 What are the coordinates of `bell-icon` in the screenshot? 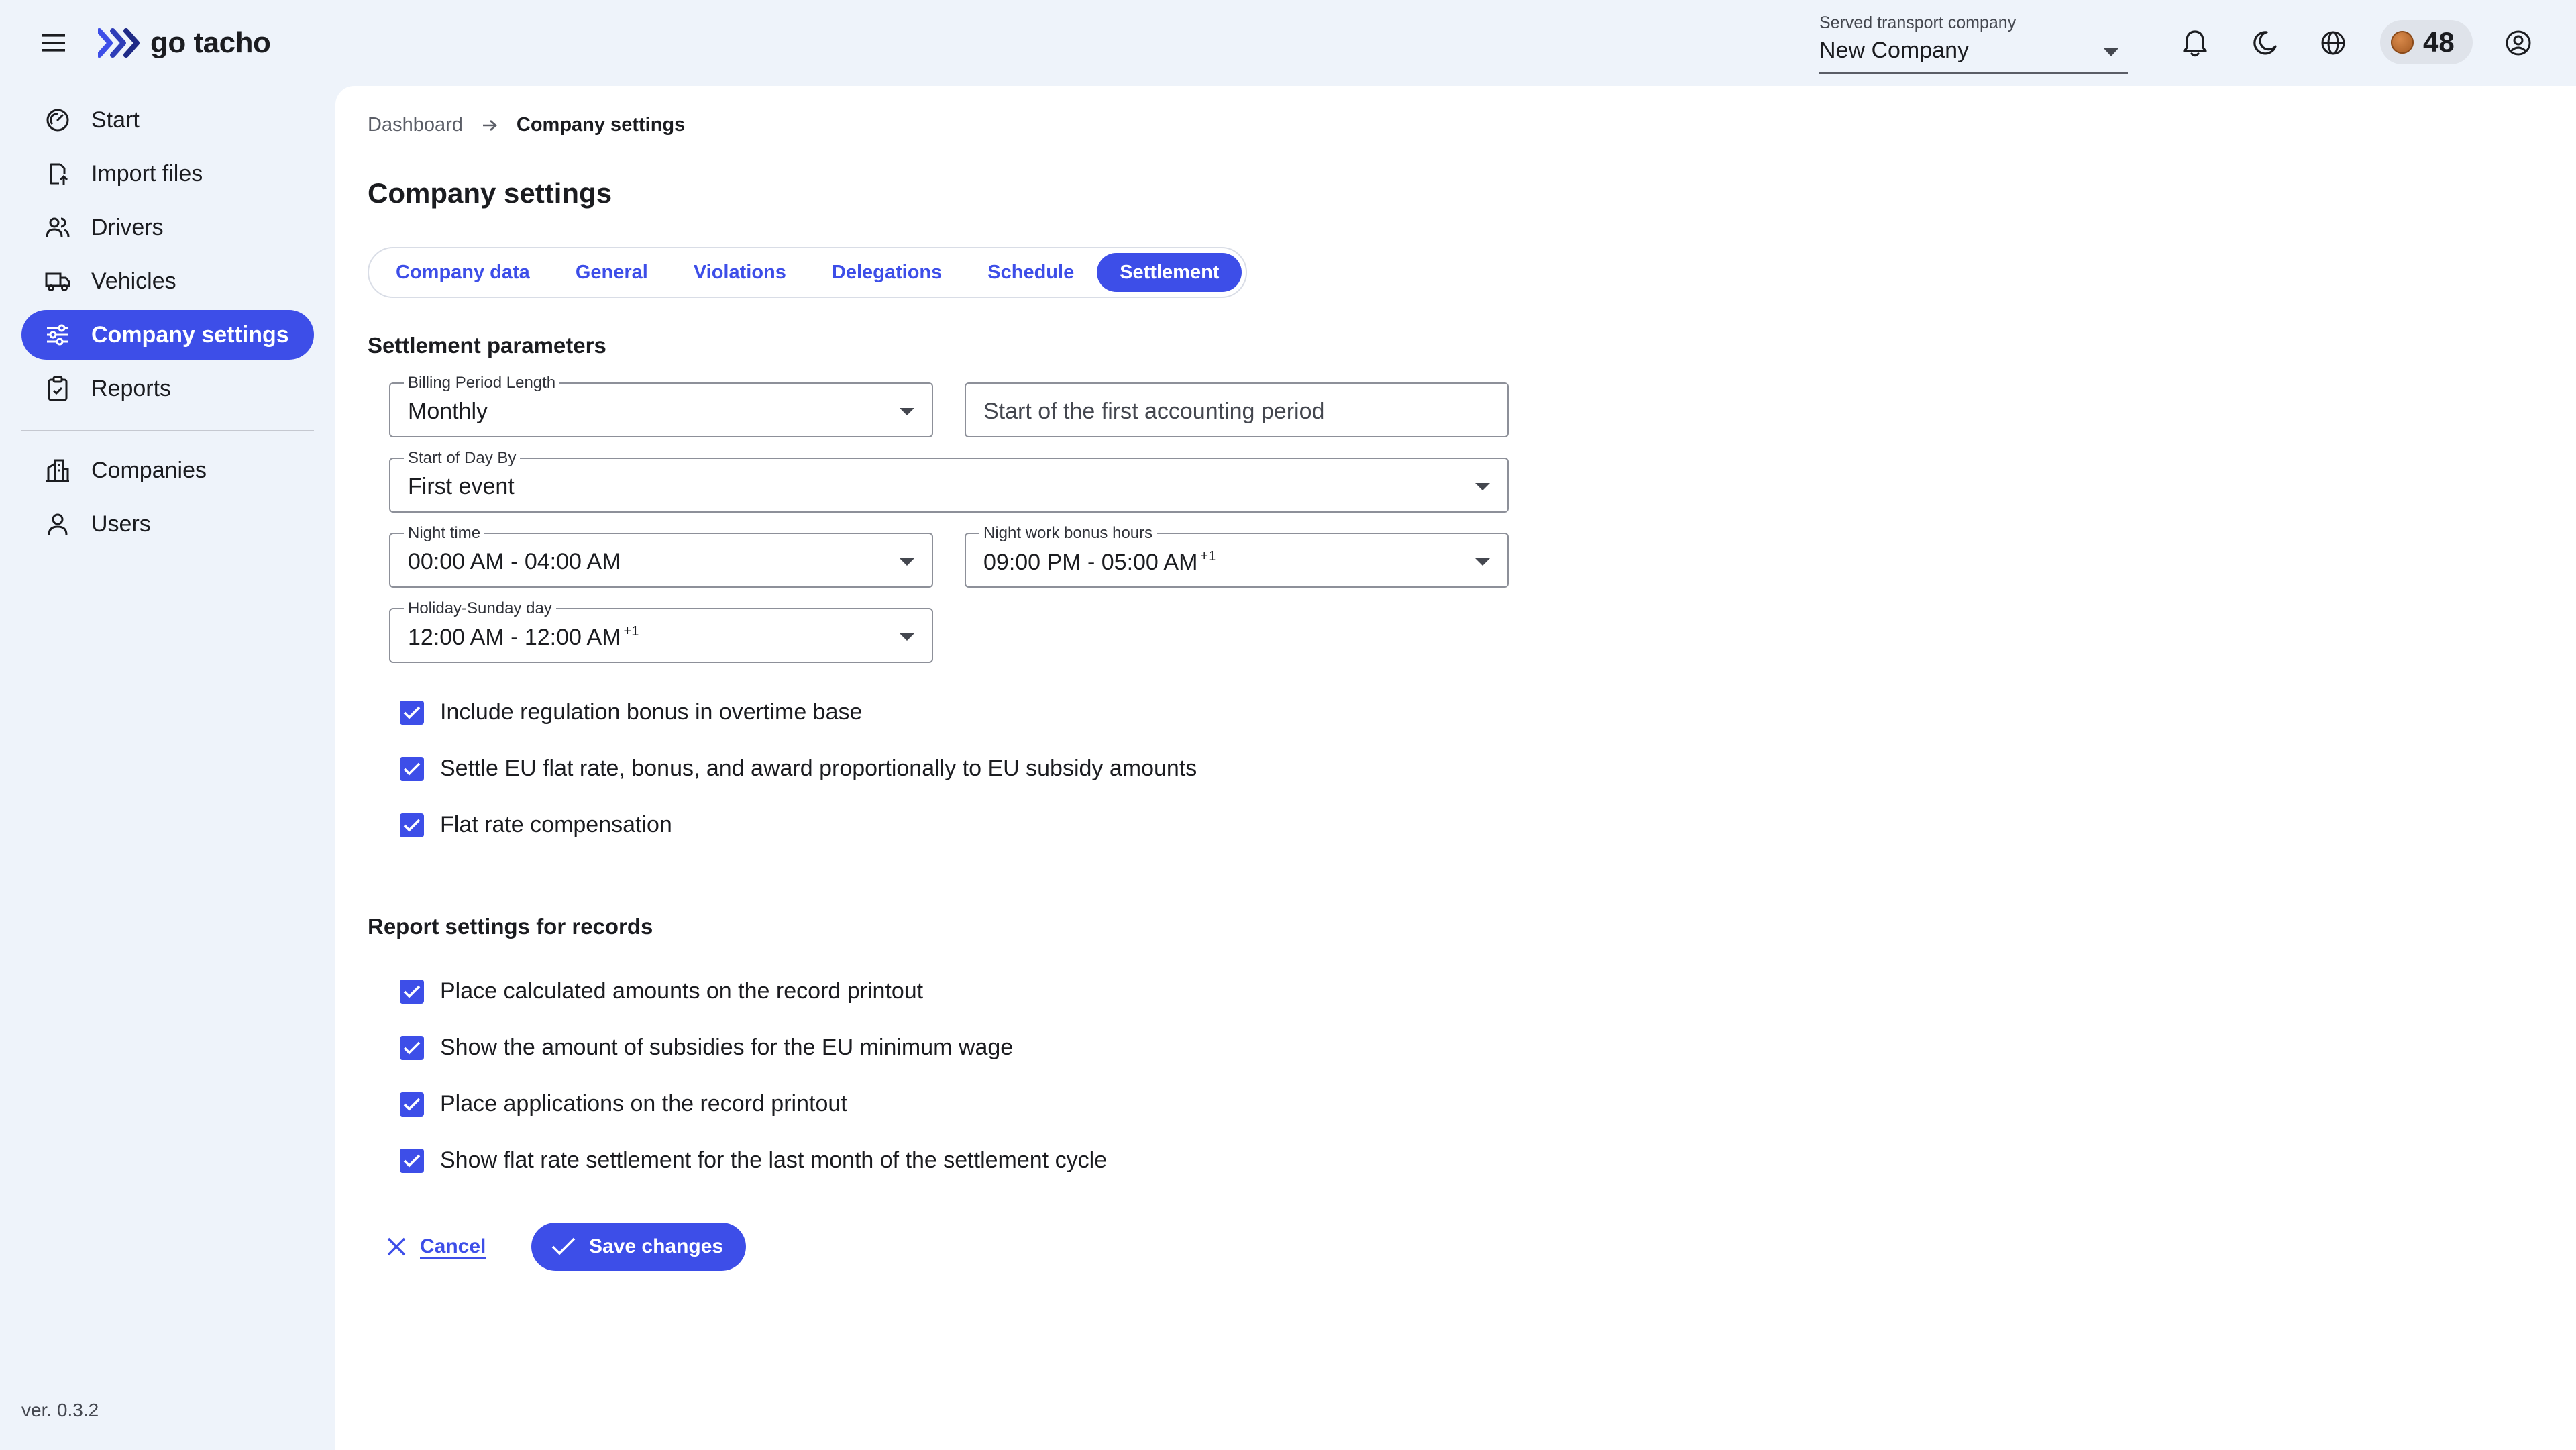 It's located at (2195, 43).